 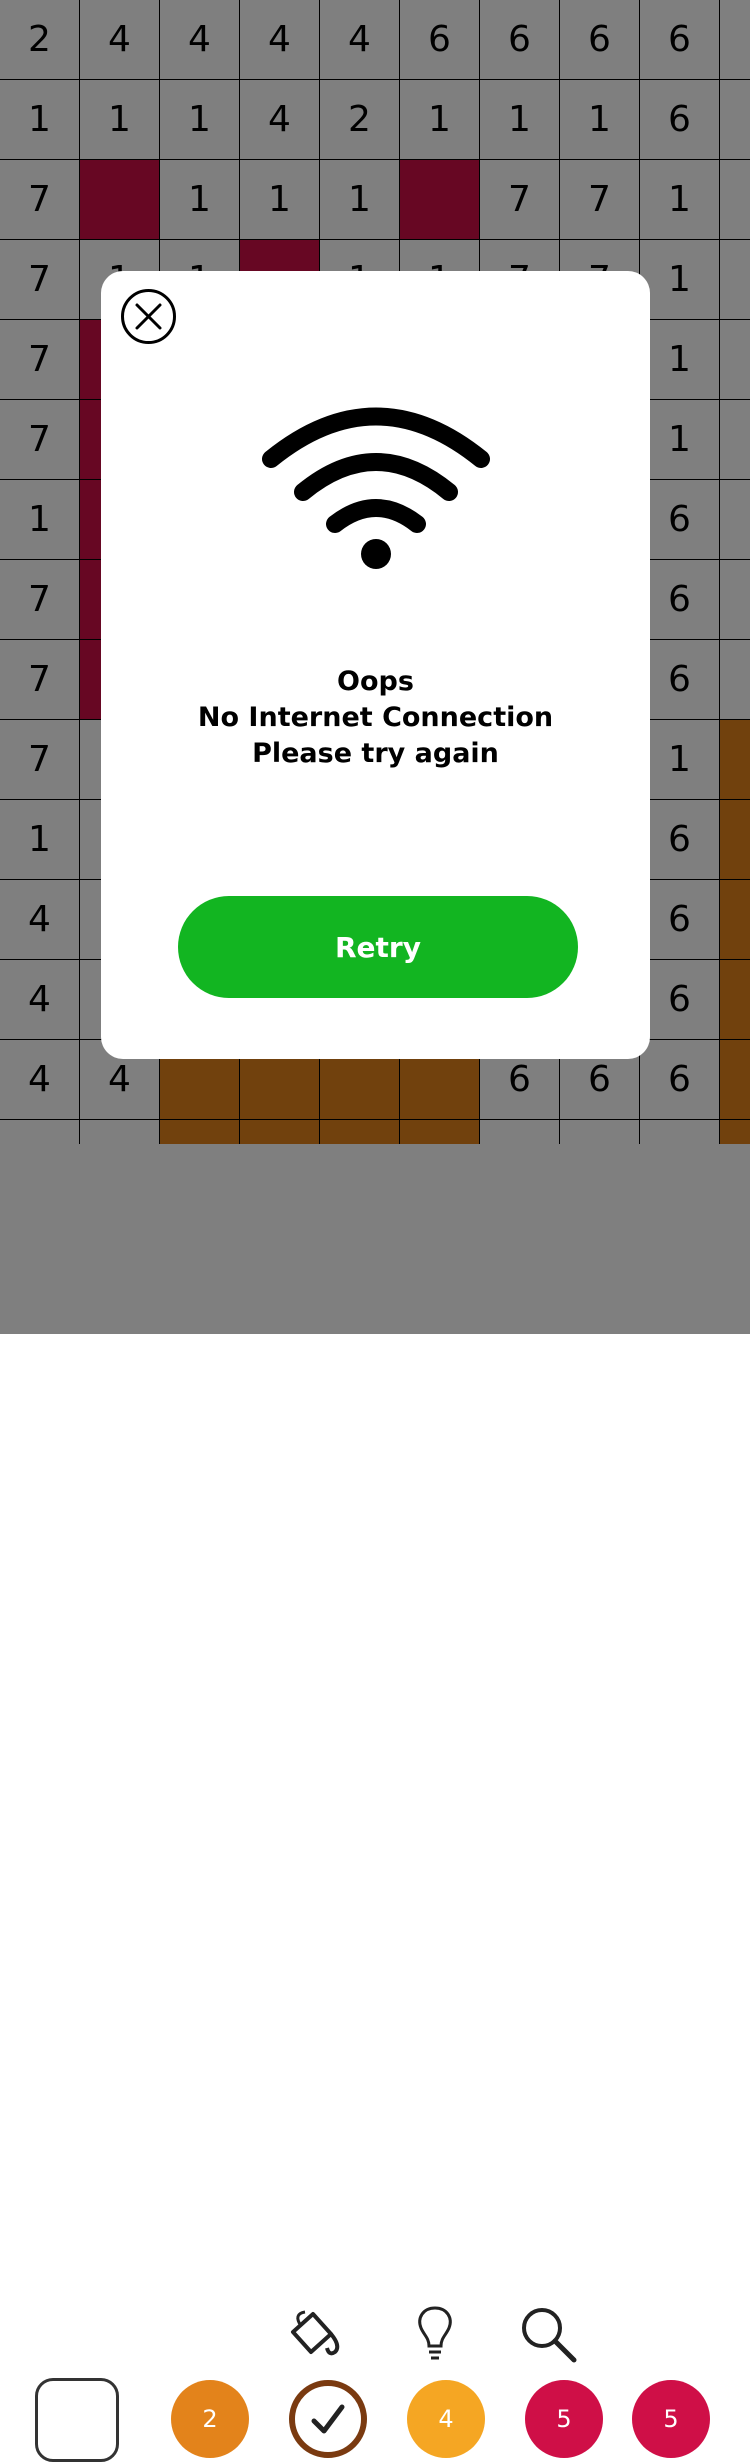 I want to click on retry-button-label: Retry, so click(x=378, y=947).